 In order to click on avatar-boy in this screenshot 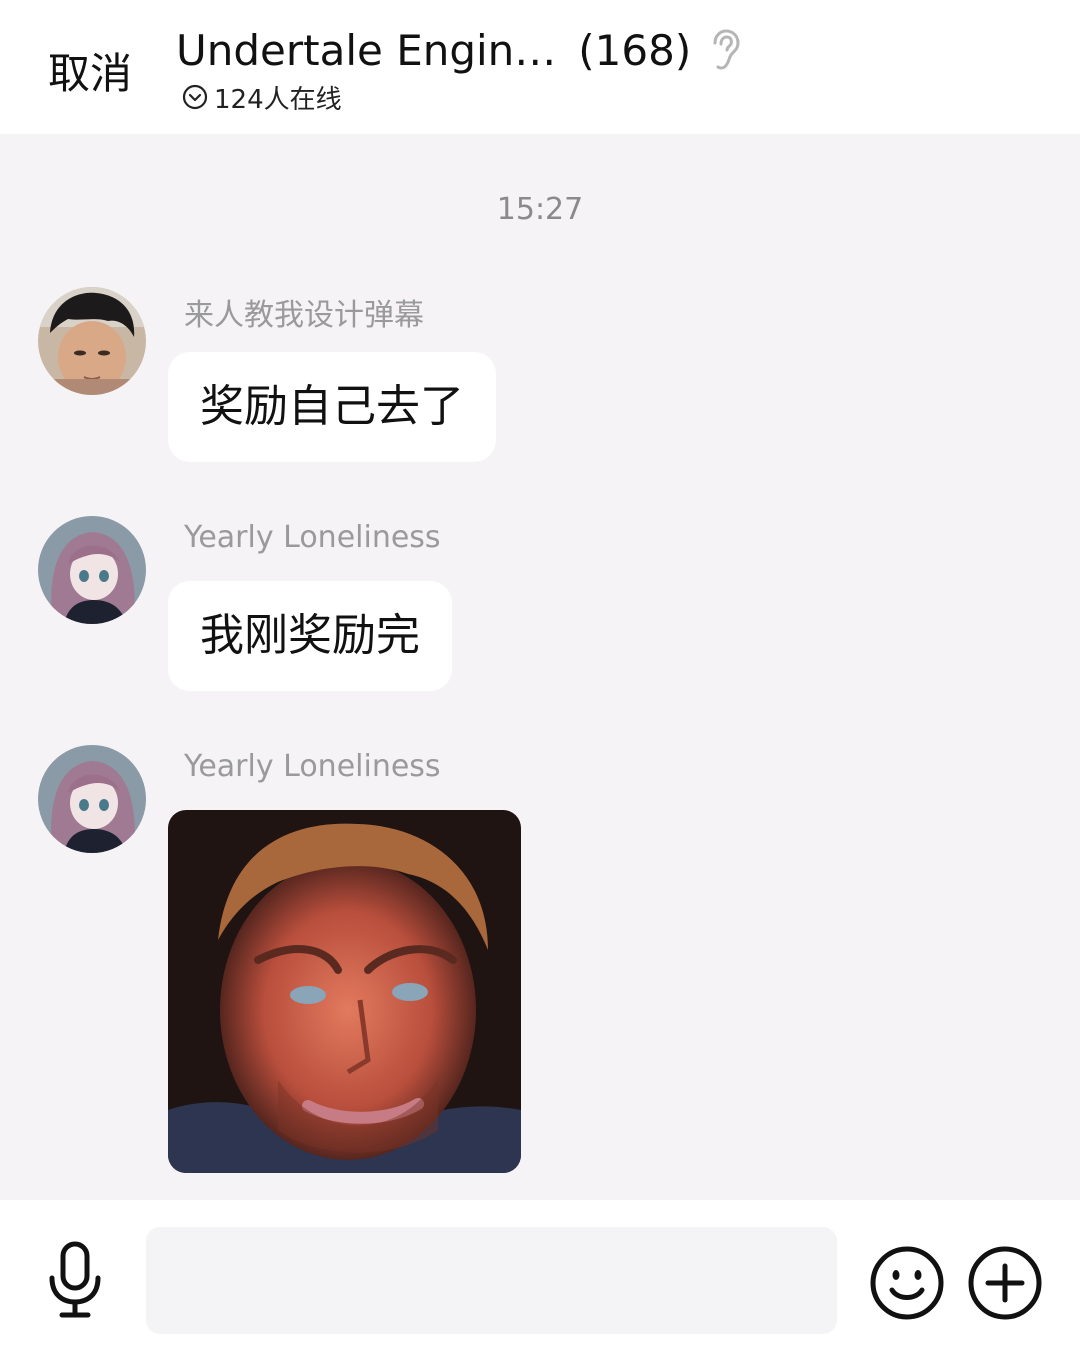, I will do `click(92, 341)`.